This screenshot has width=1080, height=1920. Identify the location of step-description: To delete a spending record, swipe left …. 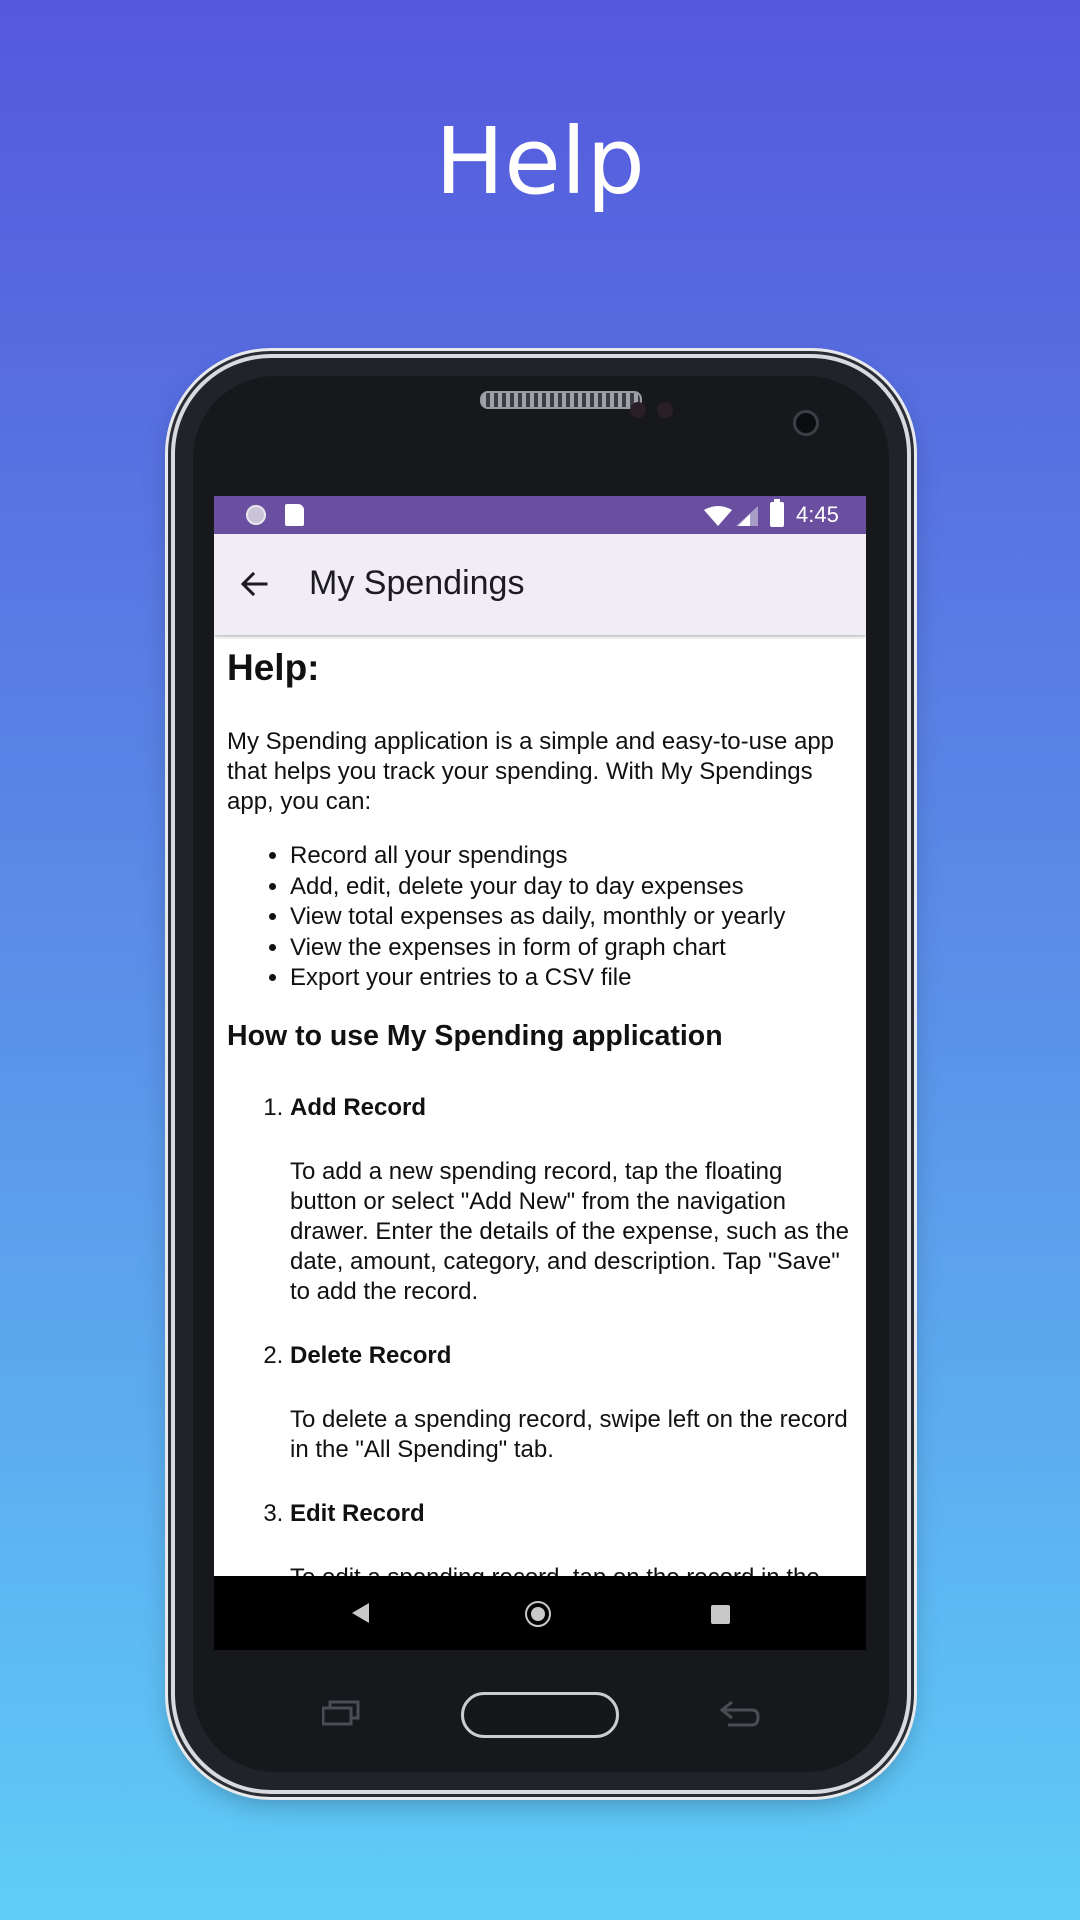
(569, 1434).